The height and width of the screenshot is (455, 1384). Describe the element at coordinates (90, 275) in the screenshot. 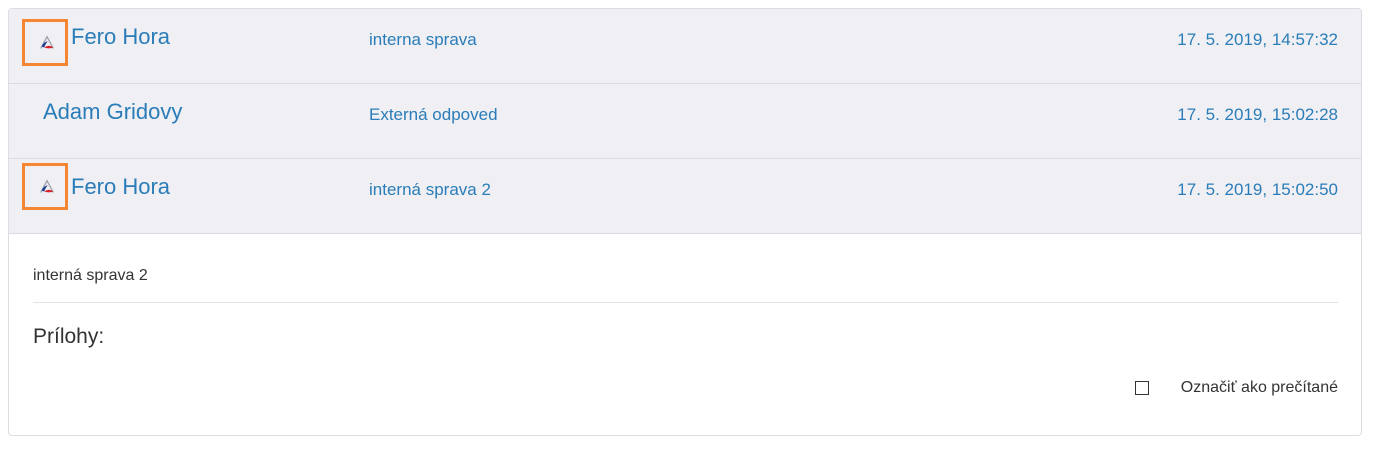

I see `message-body: interná sprava 2` at that location.